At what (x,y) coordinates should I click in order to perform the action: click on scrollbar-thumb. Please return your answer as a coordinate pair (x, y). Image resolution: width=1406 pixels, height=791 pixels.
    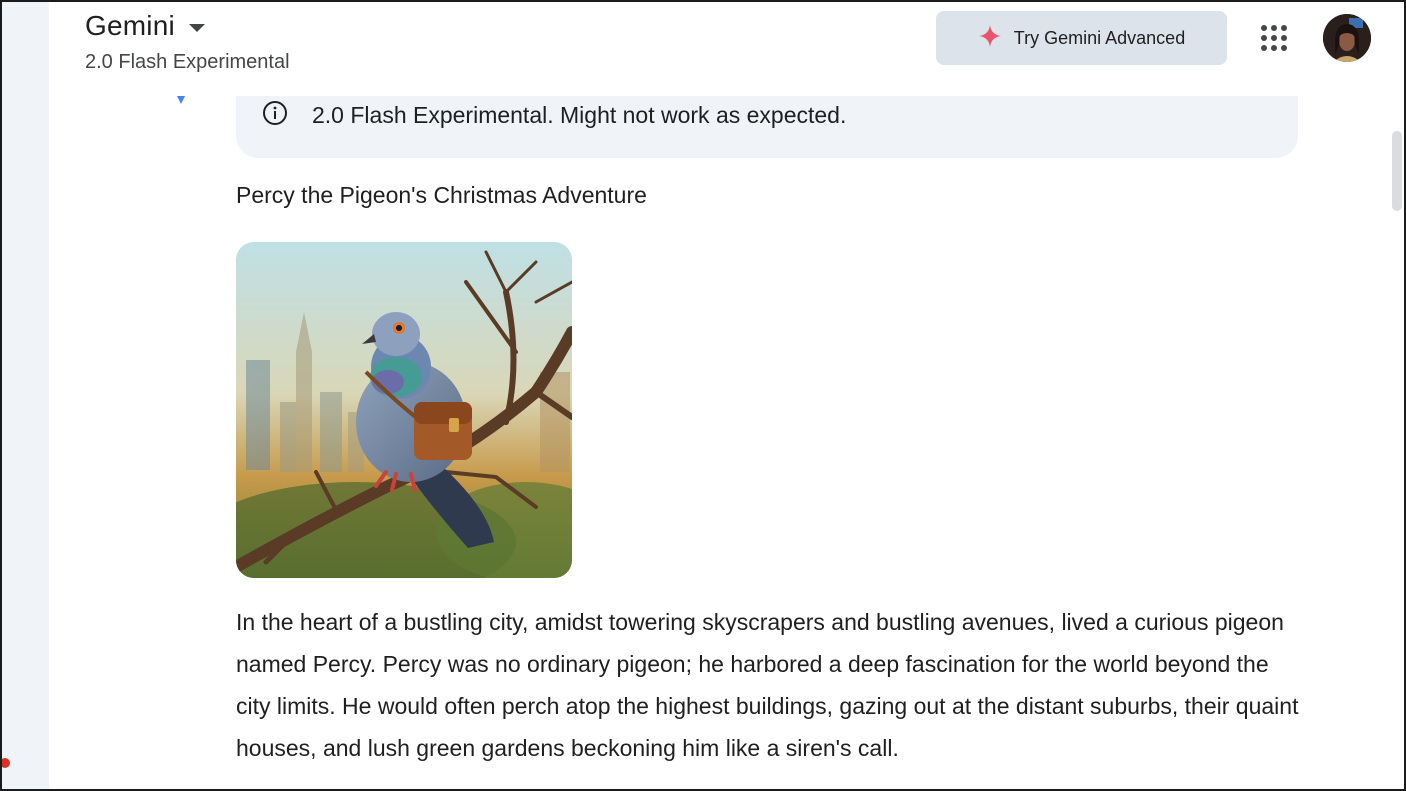
    Looking at the image, I should click on (1397, 171).